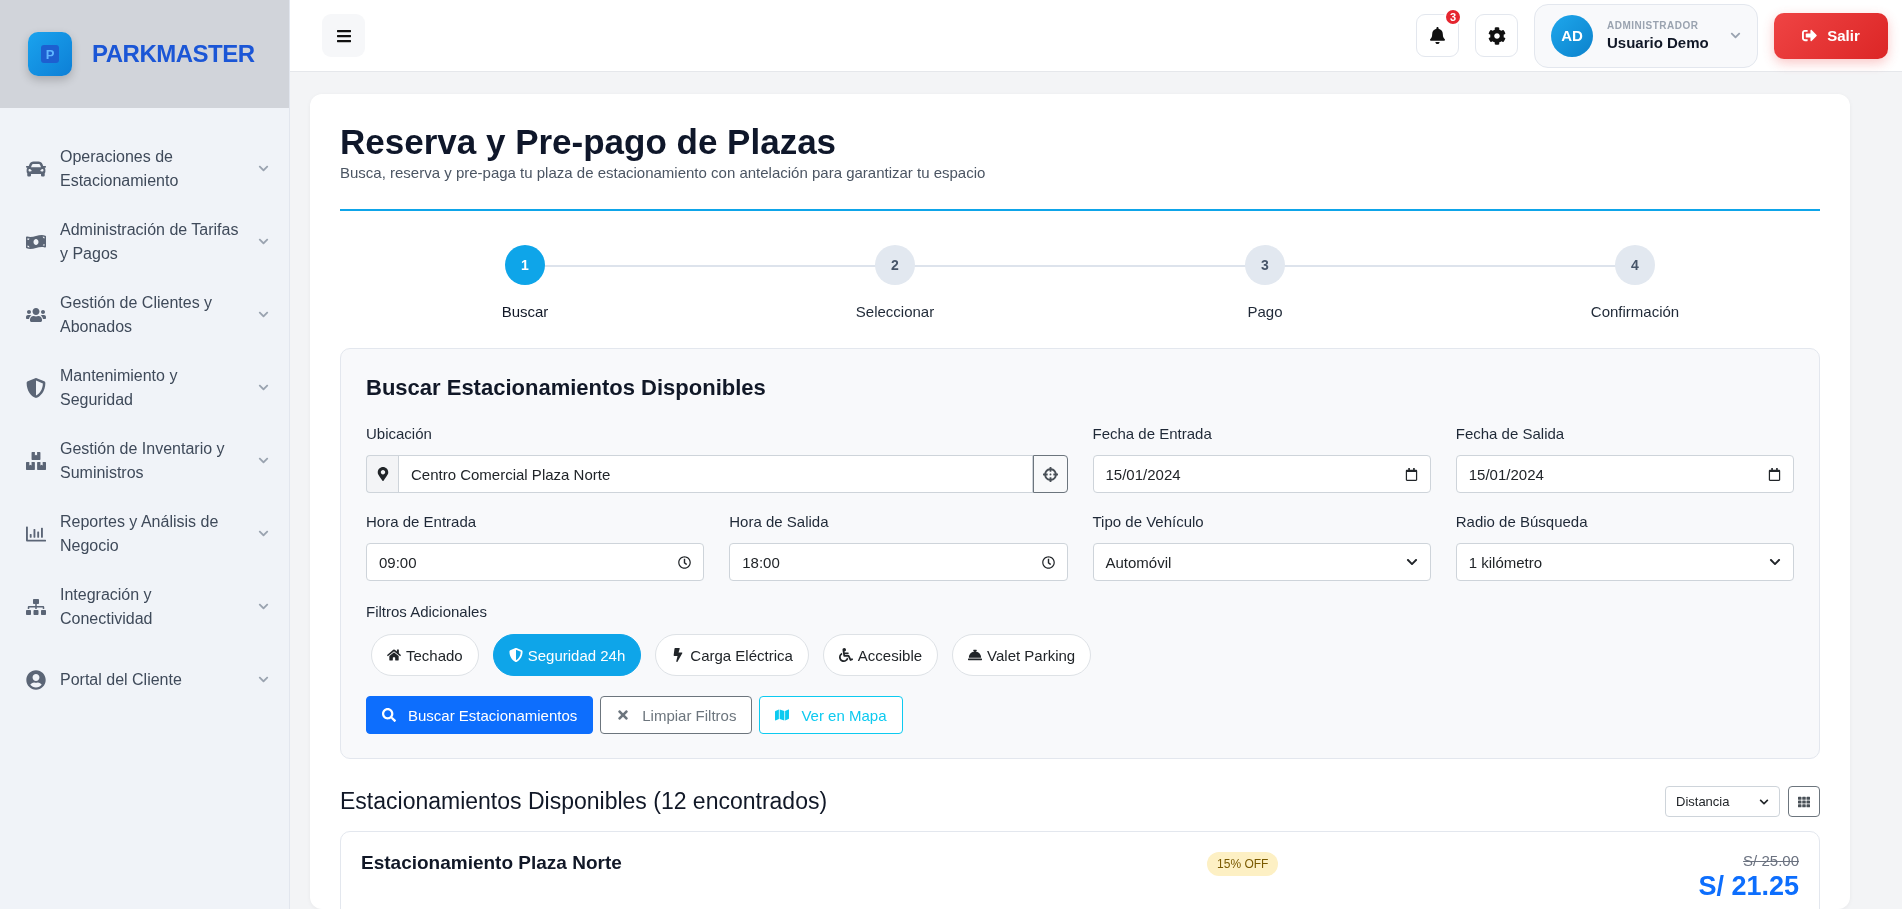  I want to click on grid-icon, so click(1804, 801).